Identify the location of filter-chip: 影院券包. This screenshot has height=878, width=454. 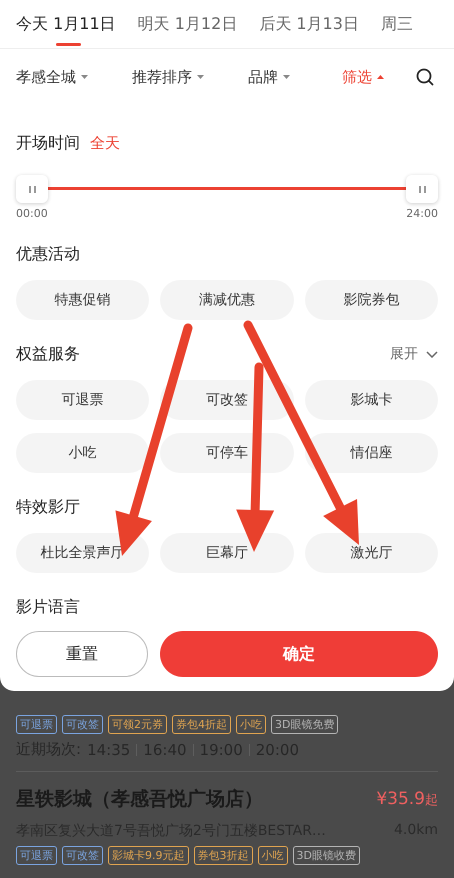
(371, 300).